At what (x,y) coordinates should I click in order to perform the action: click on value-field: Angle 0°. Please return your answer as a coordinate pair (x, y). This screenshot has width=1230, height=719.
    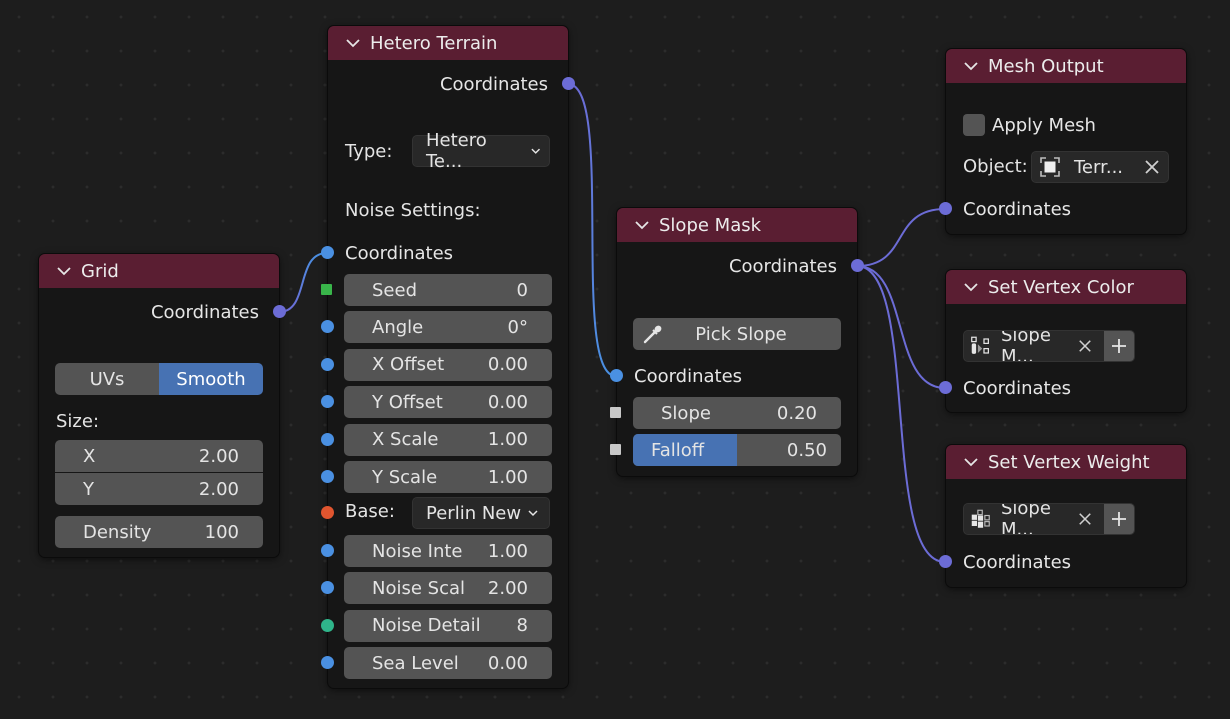
    Looking at the image, I should click on (448, 327).